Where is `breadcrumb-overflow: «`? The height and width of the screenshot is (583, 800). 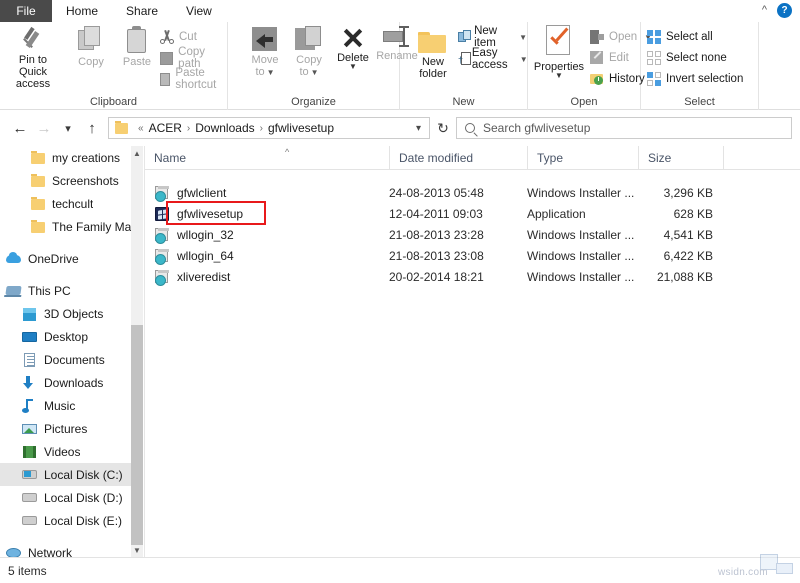 breadcrumb-overflow: « is located at coordinates (141, 128).